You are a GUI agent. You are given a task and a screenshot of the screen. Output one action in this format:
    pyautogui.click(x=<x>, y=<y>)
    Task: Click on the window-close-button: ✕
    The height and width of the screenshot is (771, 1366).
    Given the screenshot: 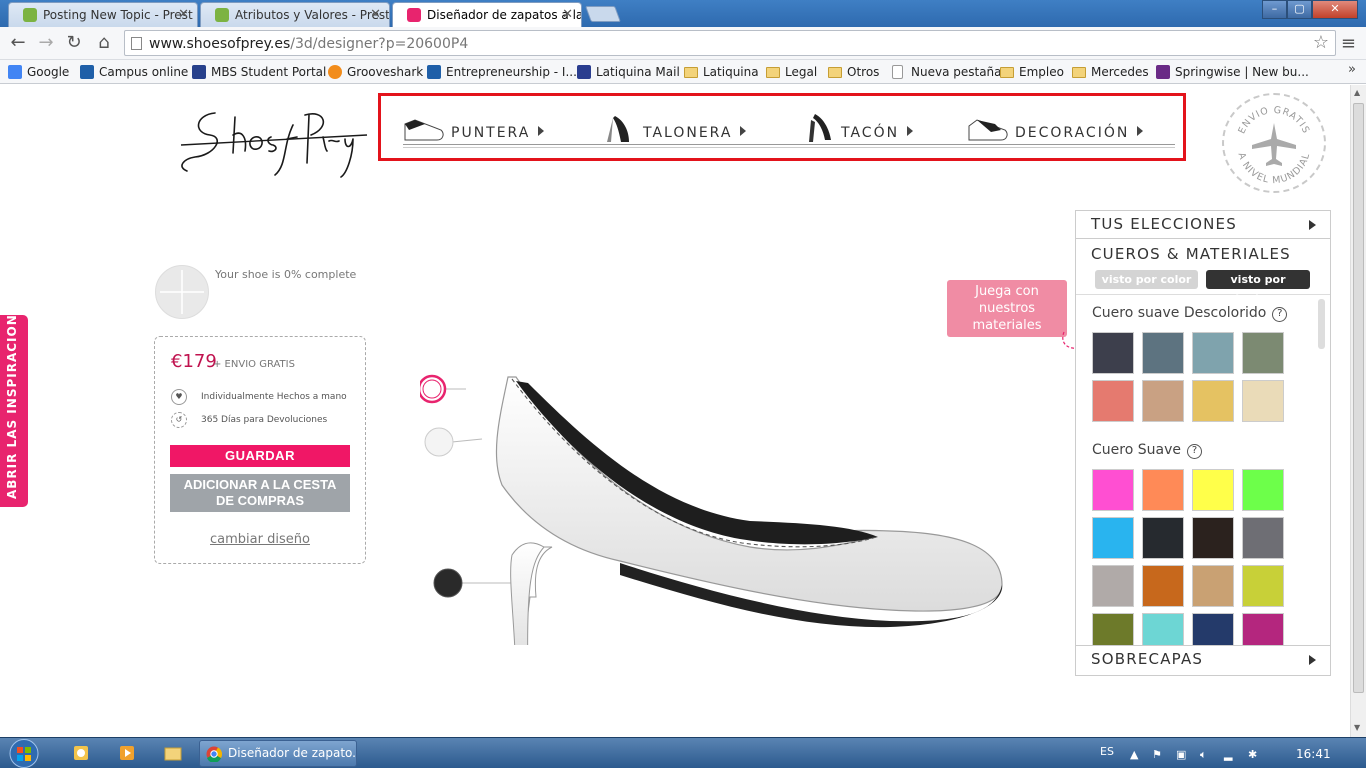 What is the action you would take?
    pyautogui.click(x=1335, y=9)
    